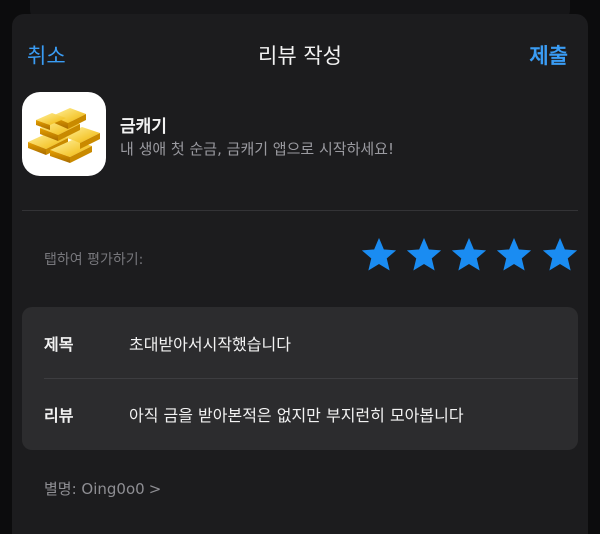 The image size is (600, 534). What do you see at coordinates (59, 344) in the screenshot?
I see `title-label: 제목` at bounding box center [59, 344].